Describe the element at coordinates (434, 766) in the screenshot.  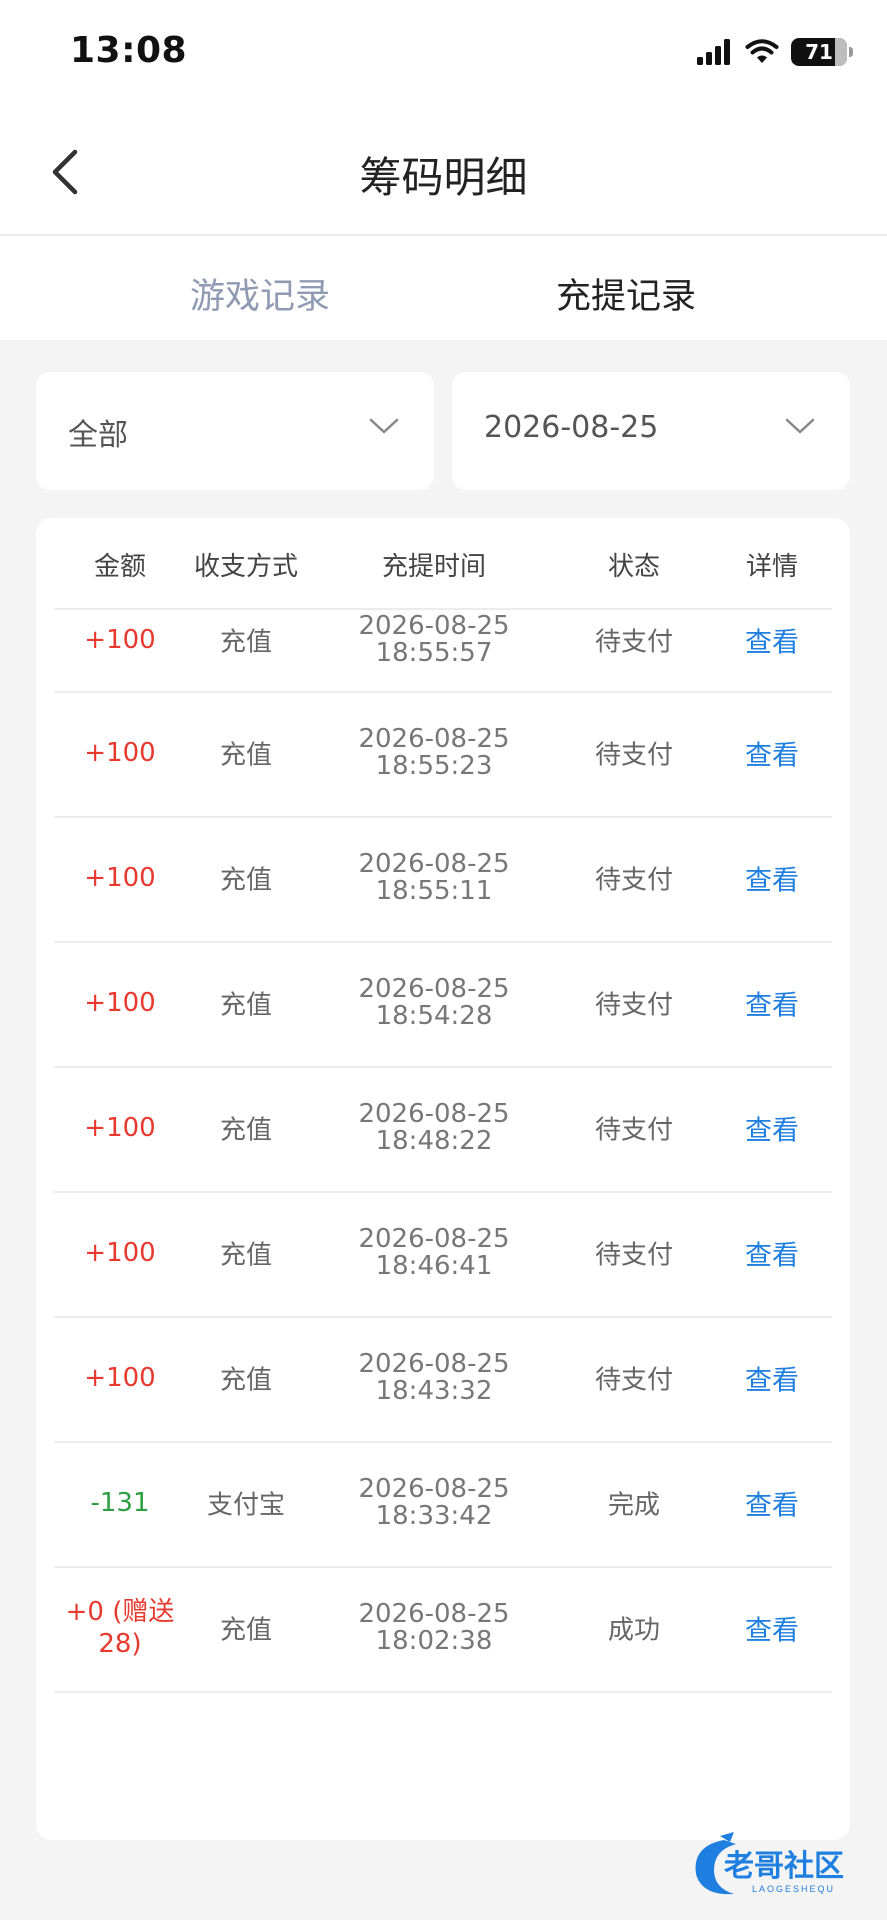
I see `row-time: 18:55:23` at that location.